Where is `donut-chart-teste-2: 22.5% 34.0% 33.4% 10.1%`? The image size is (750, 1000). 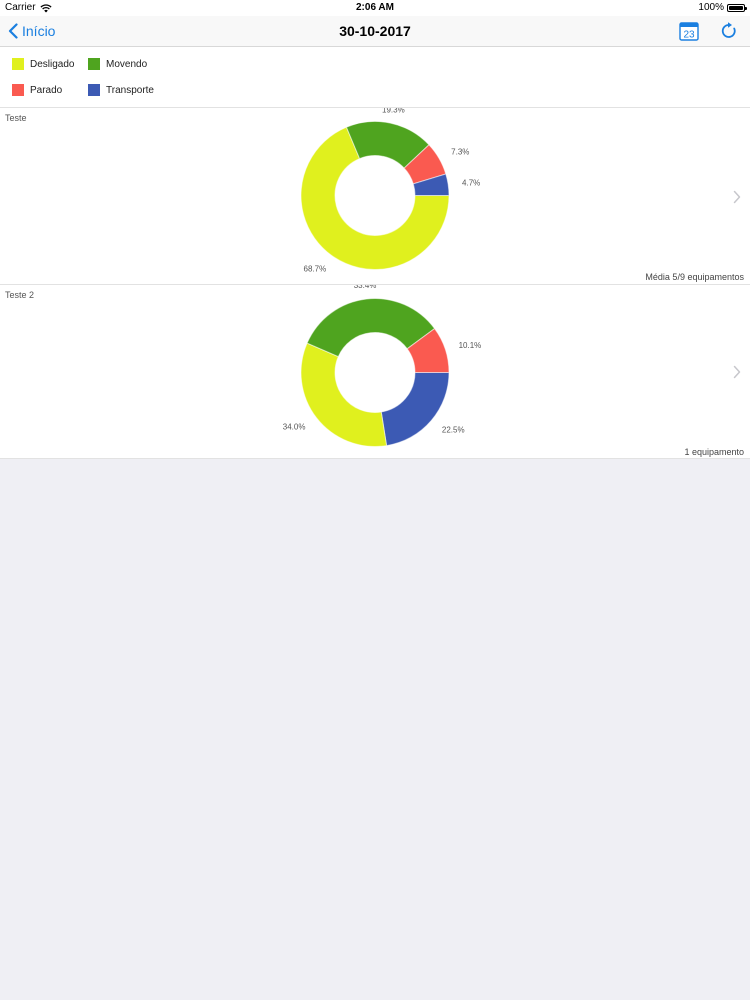
donut-chart-teste-2: 22.5% 34.0% 33.4% 10.1% is located at coordinates (382, 366).